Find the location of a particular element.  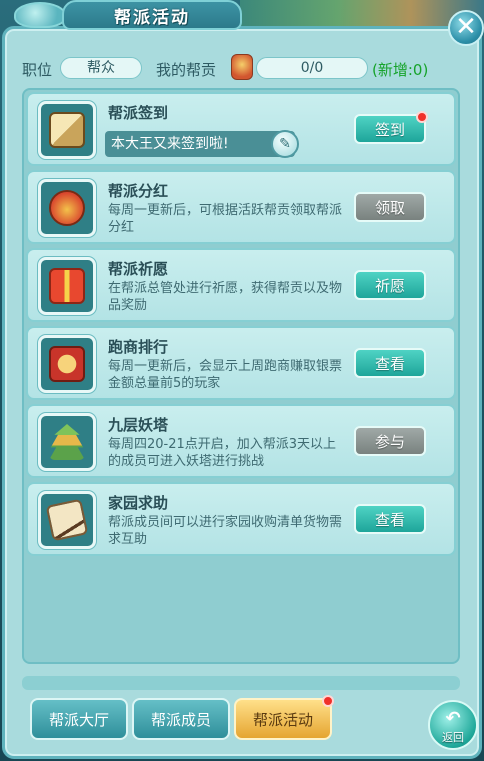

activity-item-trade-ranking: 跑商排行 每周一更新后，会显示上周跑商赚取银票金额总量前5的玩家 查看 is located at coordinates (241, 363).